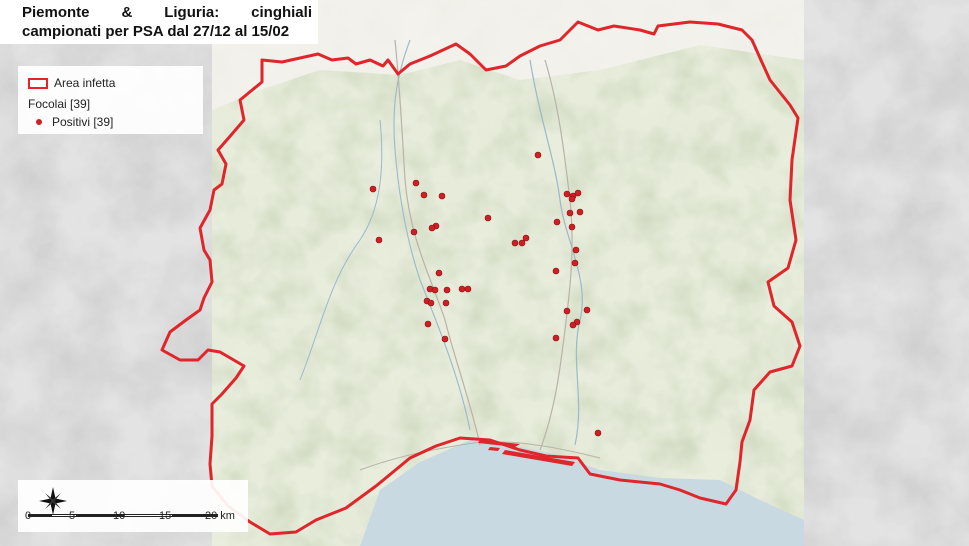  What do you see at coordinates (119, 516) in the screenshot?
I see `scale-tick-10: 10` at bounding box center [119, 516].